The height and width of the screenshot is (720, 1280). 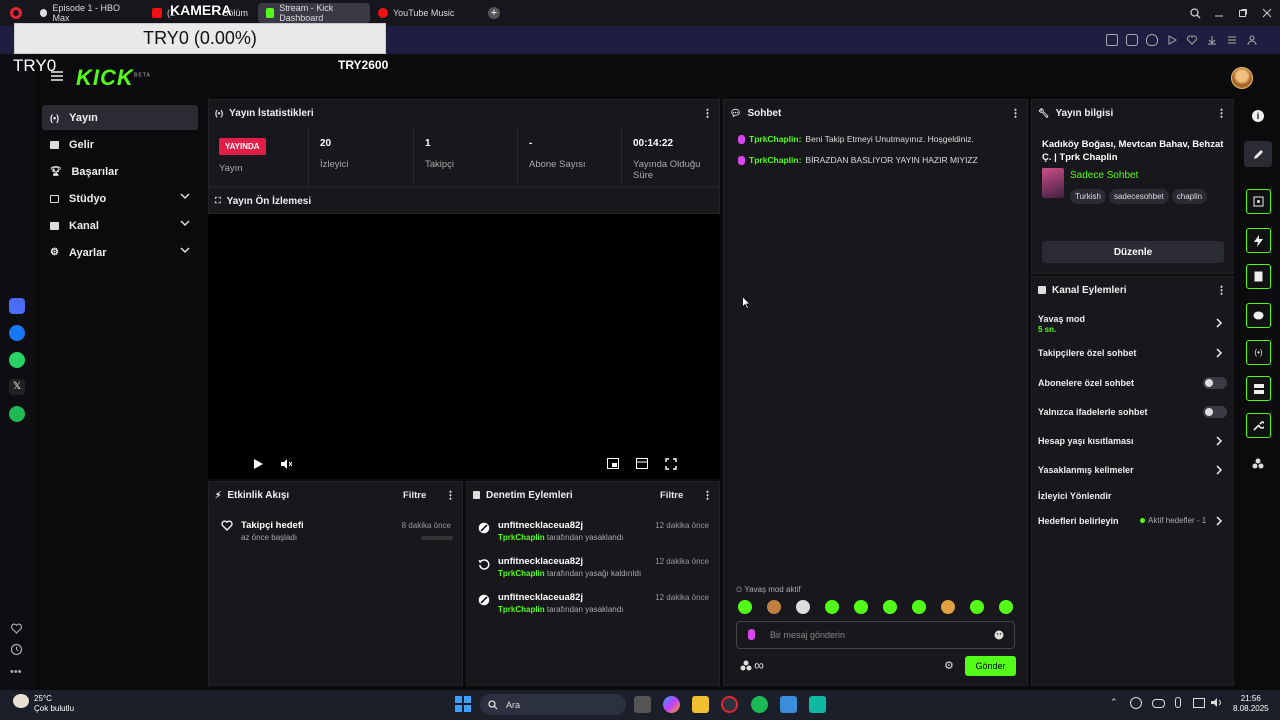 I want to click on restore-icon, so click(x=1243, y=13).